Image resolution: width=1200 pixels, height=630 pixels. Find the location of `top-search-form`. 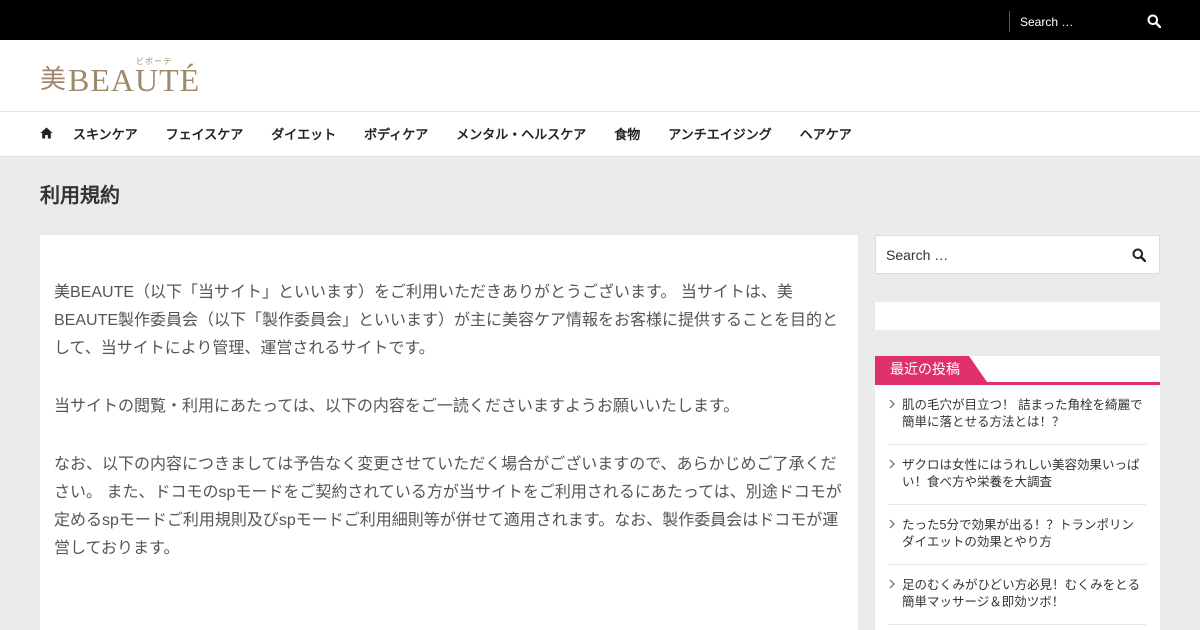

top-search-form is located at coordinates (1093, 21).